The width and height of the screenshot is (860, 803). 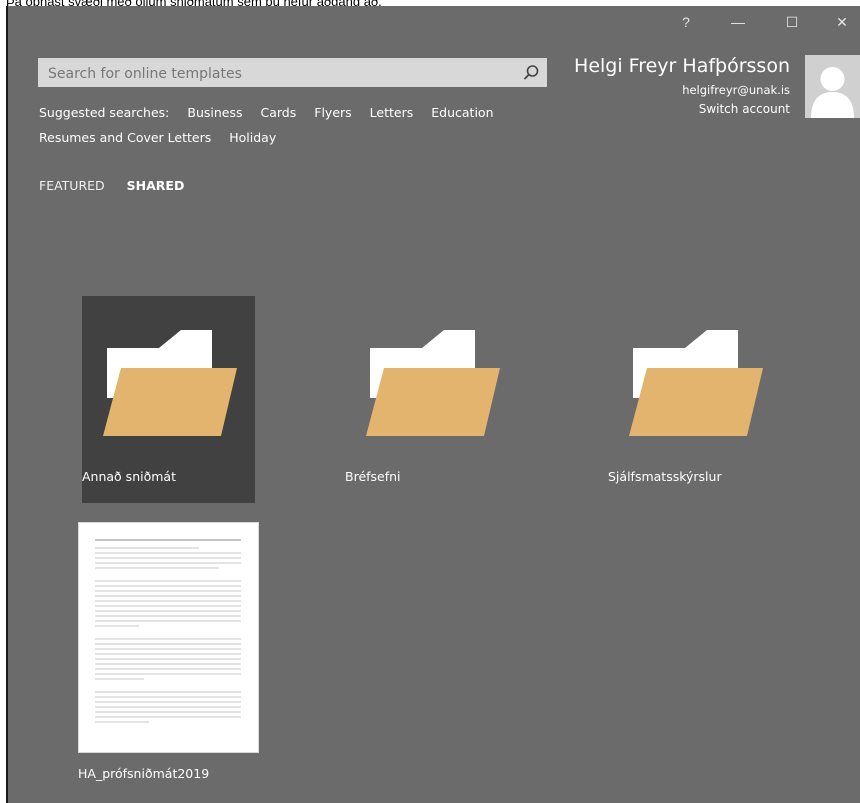 What do you see at coordinates (686, 22) in the screenshot?
I see `help-button: ?` at bounding box center [686, 22].